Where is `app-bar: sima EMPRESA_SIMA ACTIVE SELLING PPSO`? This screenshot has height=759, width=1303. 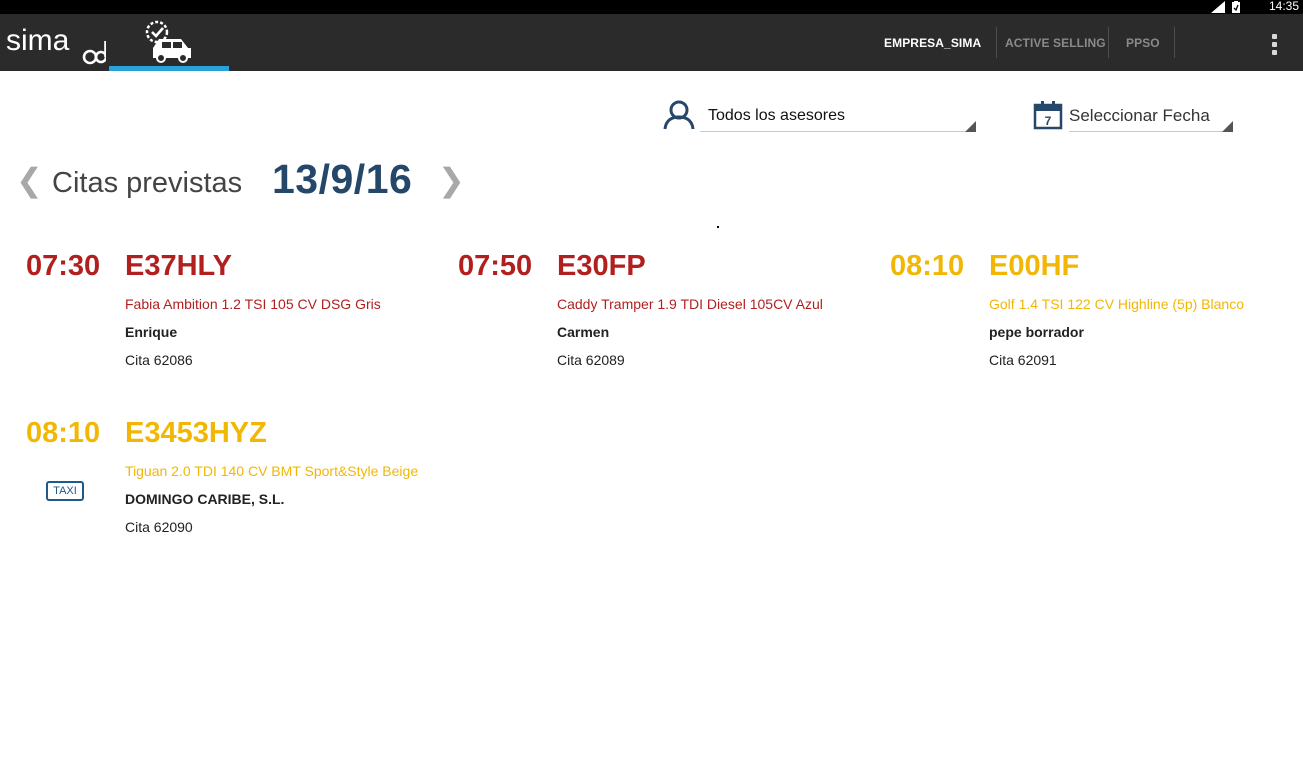 app-bar: sima EMPRESA_SIMA ACTIVE SELLING PPSO is located at coordinates (651, 42).